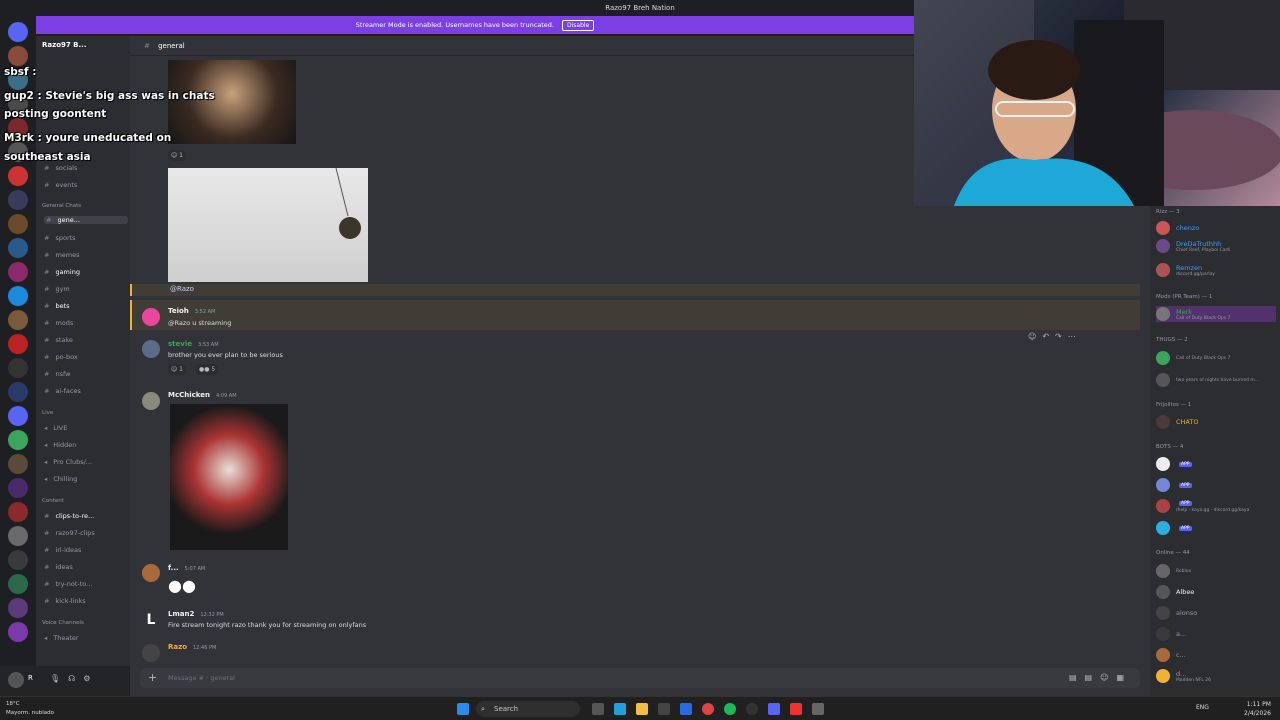  Describe the element at coordinates (60, 238) in the screenshot. I see `channel-sports: # sports` at that location.